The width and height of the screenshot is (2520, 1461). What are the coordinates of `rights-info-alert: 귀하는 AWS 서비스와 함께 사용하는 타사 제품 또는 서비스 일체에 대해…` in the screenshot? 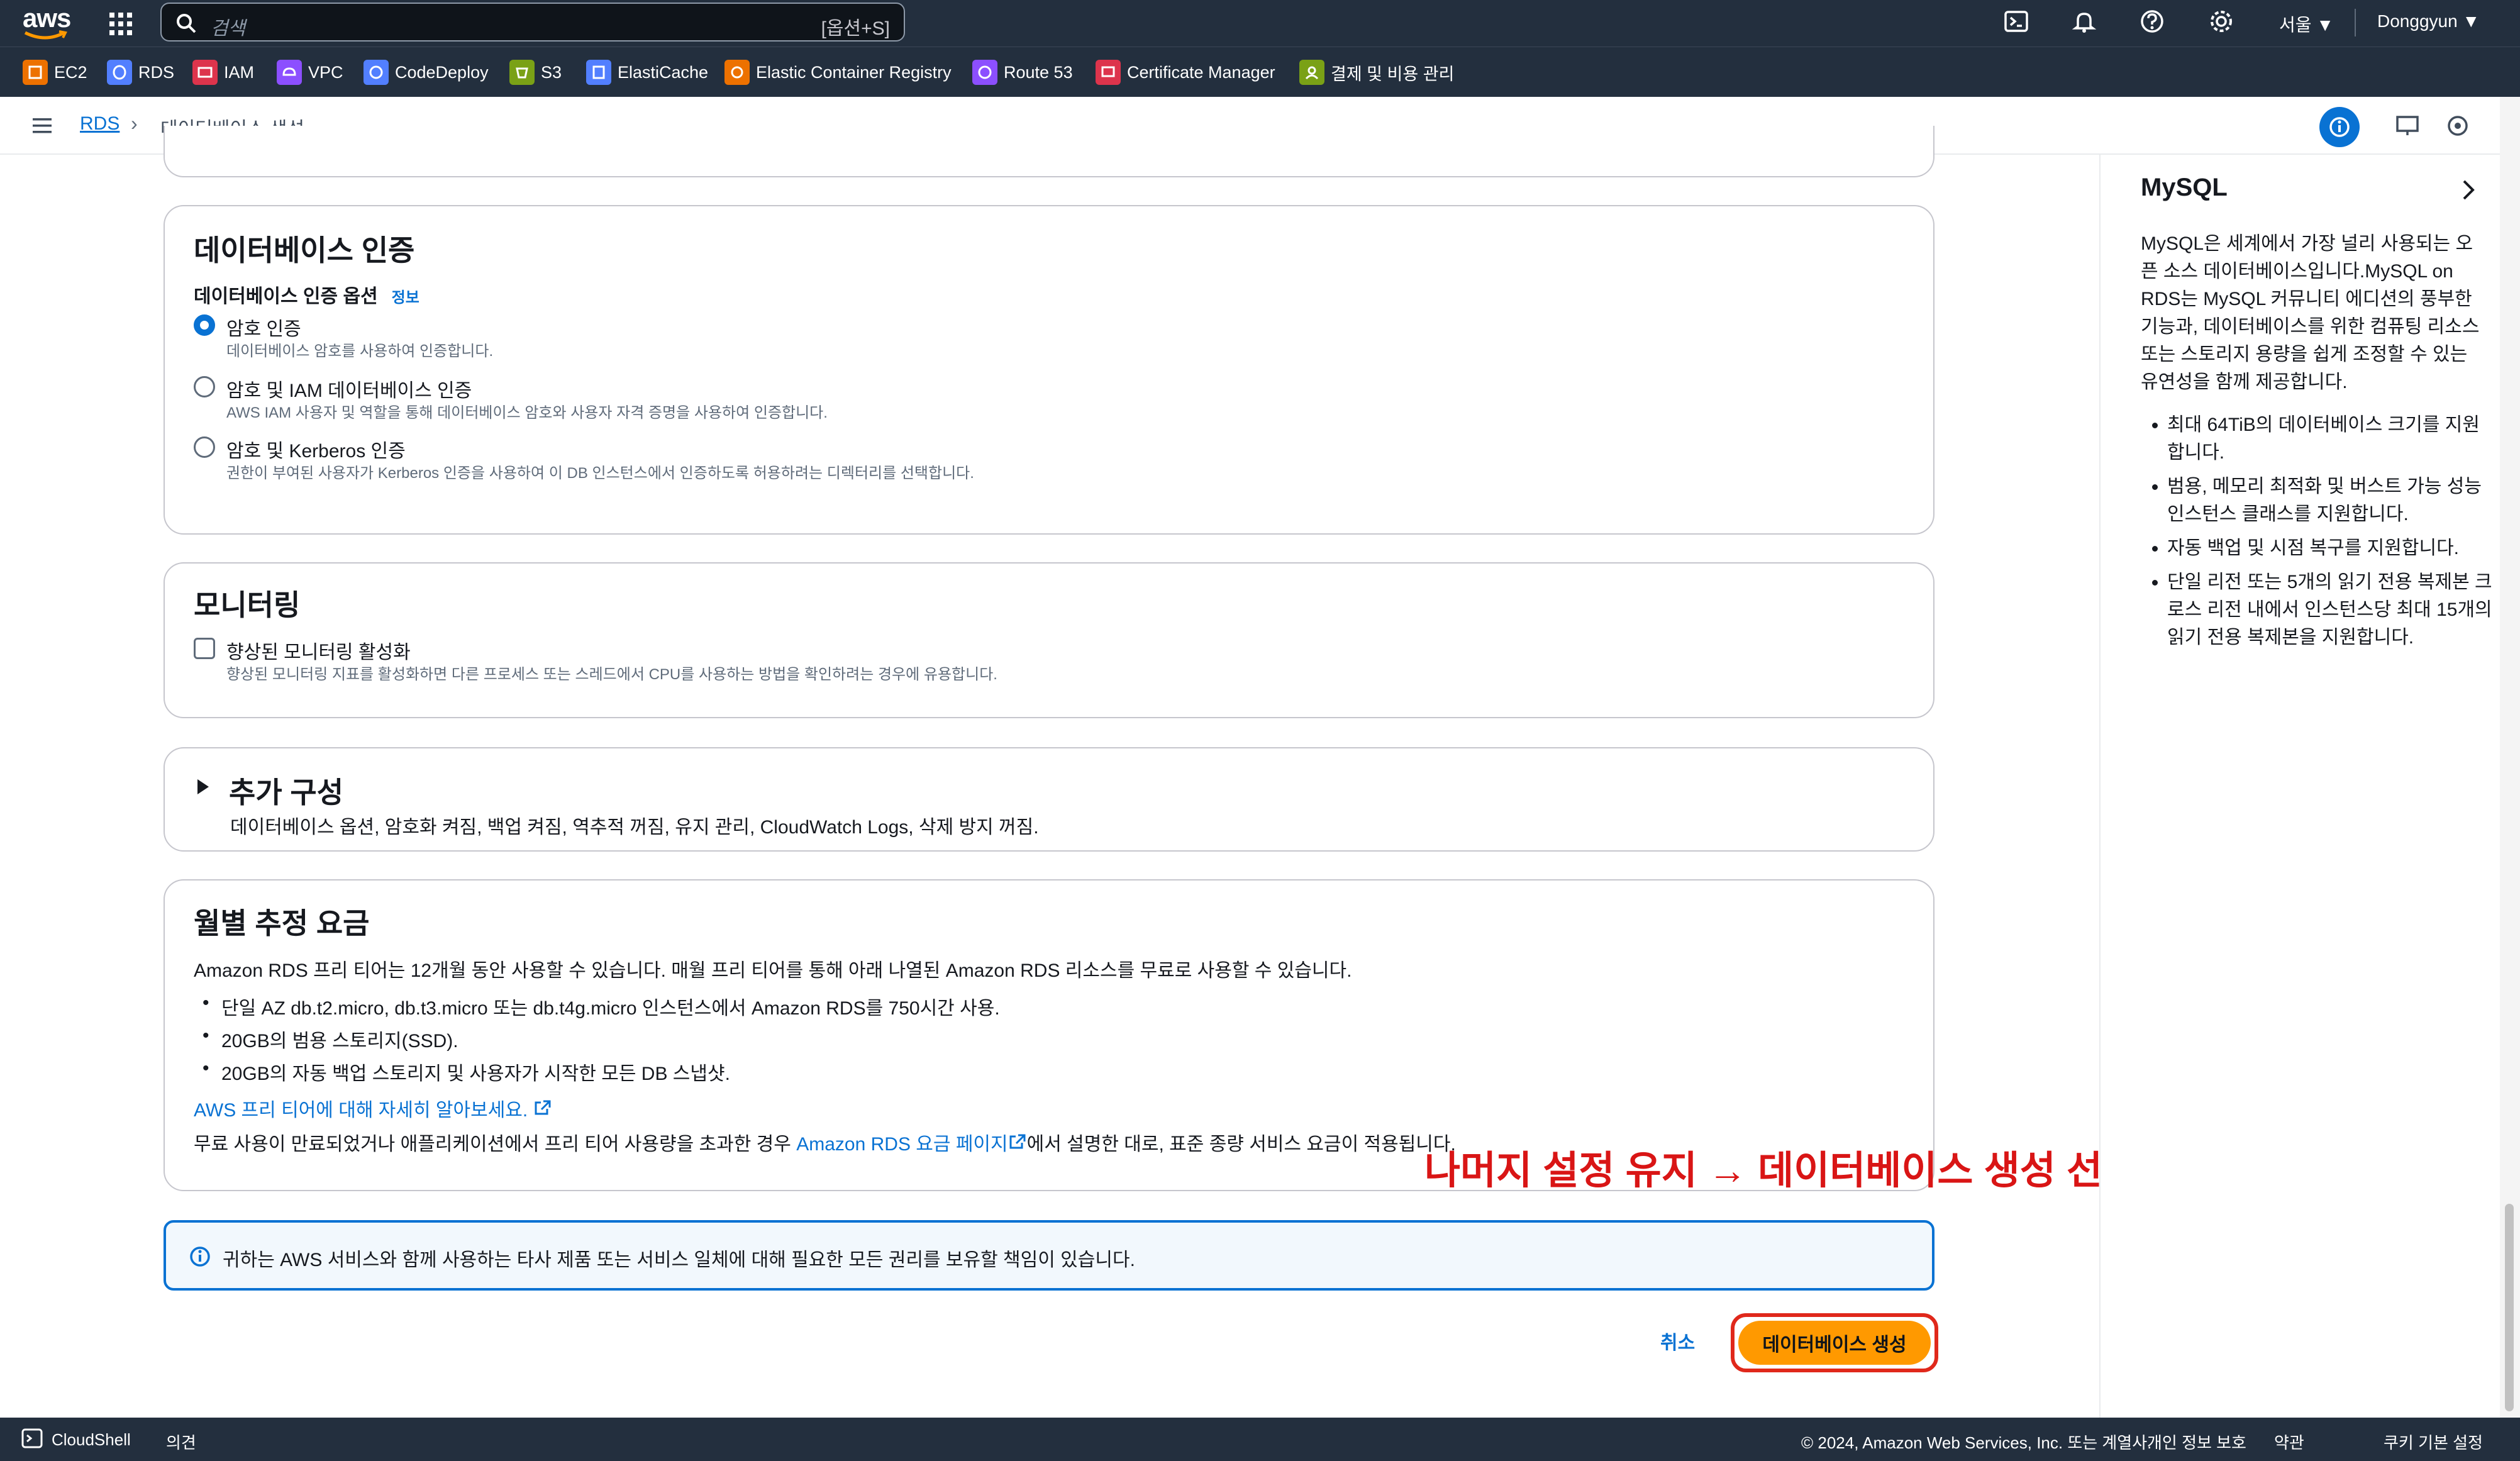 It's located at (1049, 1255).